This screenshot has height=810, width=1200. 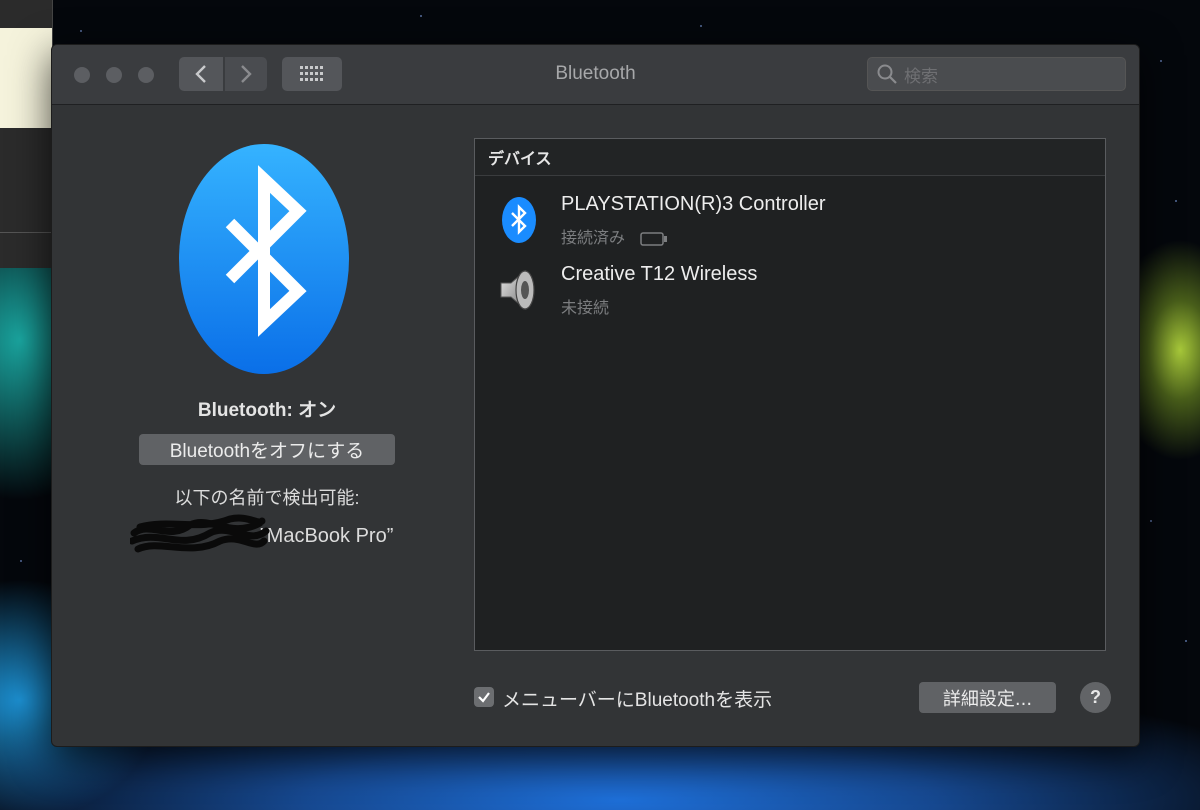 I want to click on help-button: ?, so click(x=1095, y=697).